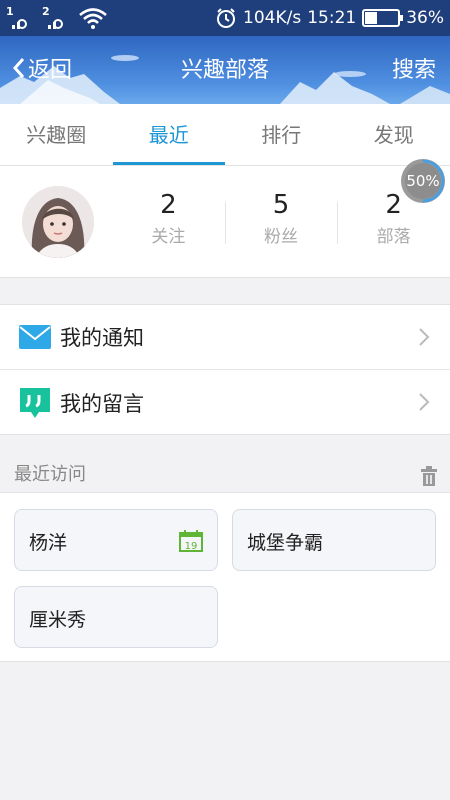  Describe the element at coordinates (48, 543) in the screenshot. I see `recent-item-label: 杨洋` at that location.